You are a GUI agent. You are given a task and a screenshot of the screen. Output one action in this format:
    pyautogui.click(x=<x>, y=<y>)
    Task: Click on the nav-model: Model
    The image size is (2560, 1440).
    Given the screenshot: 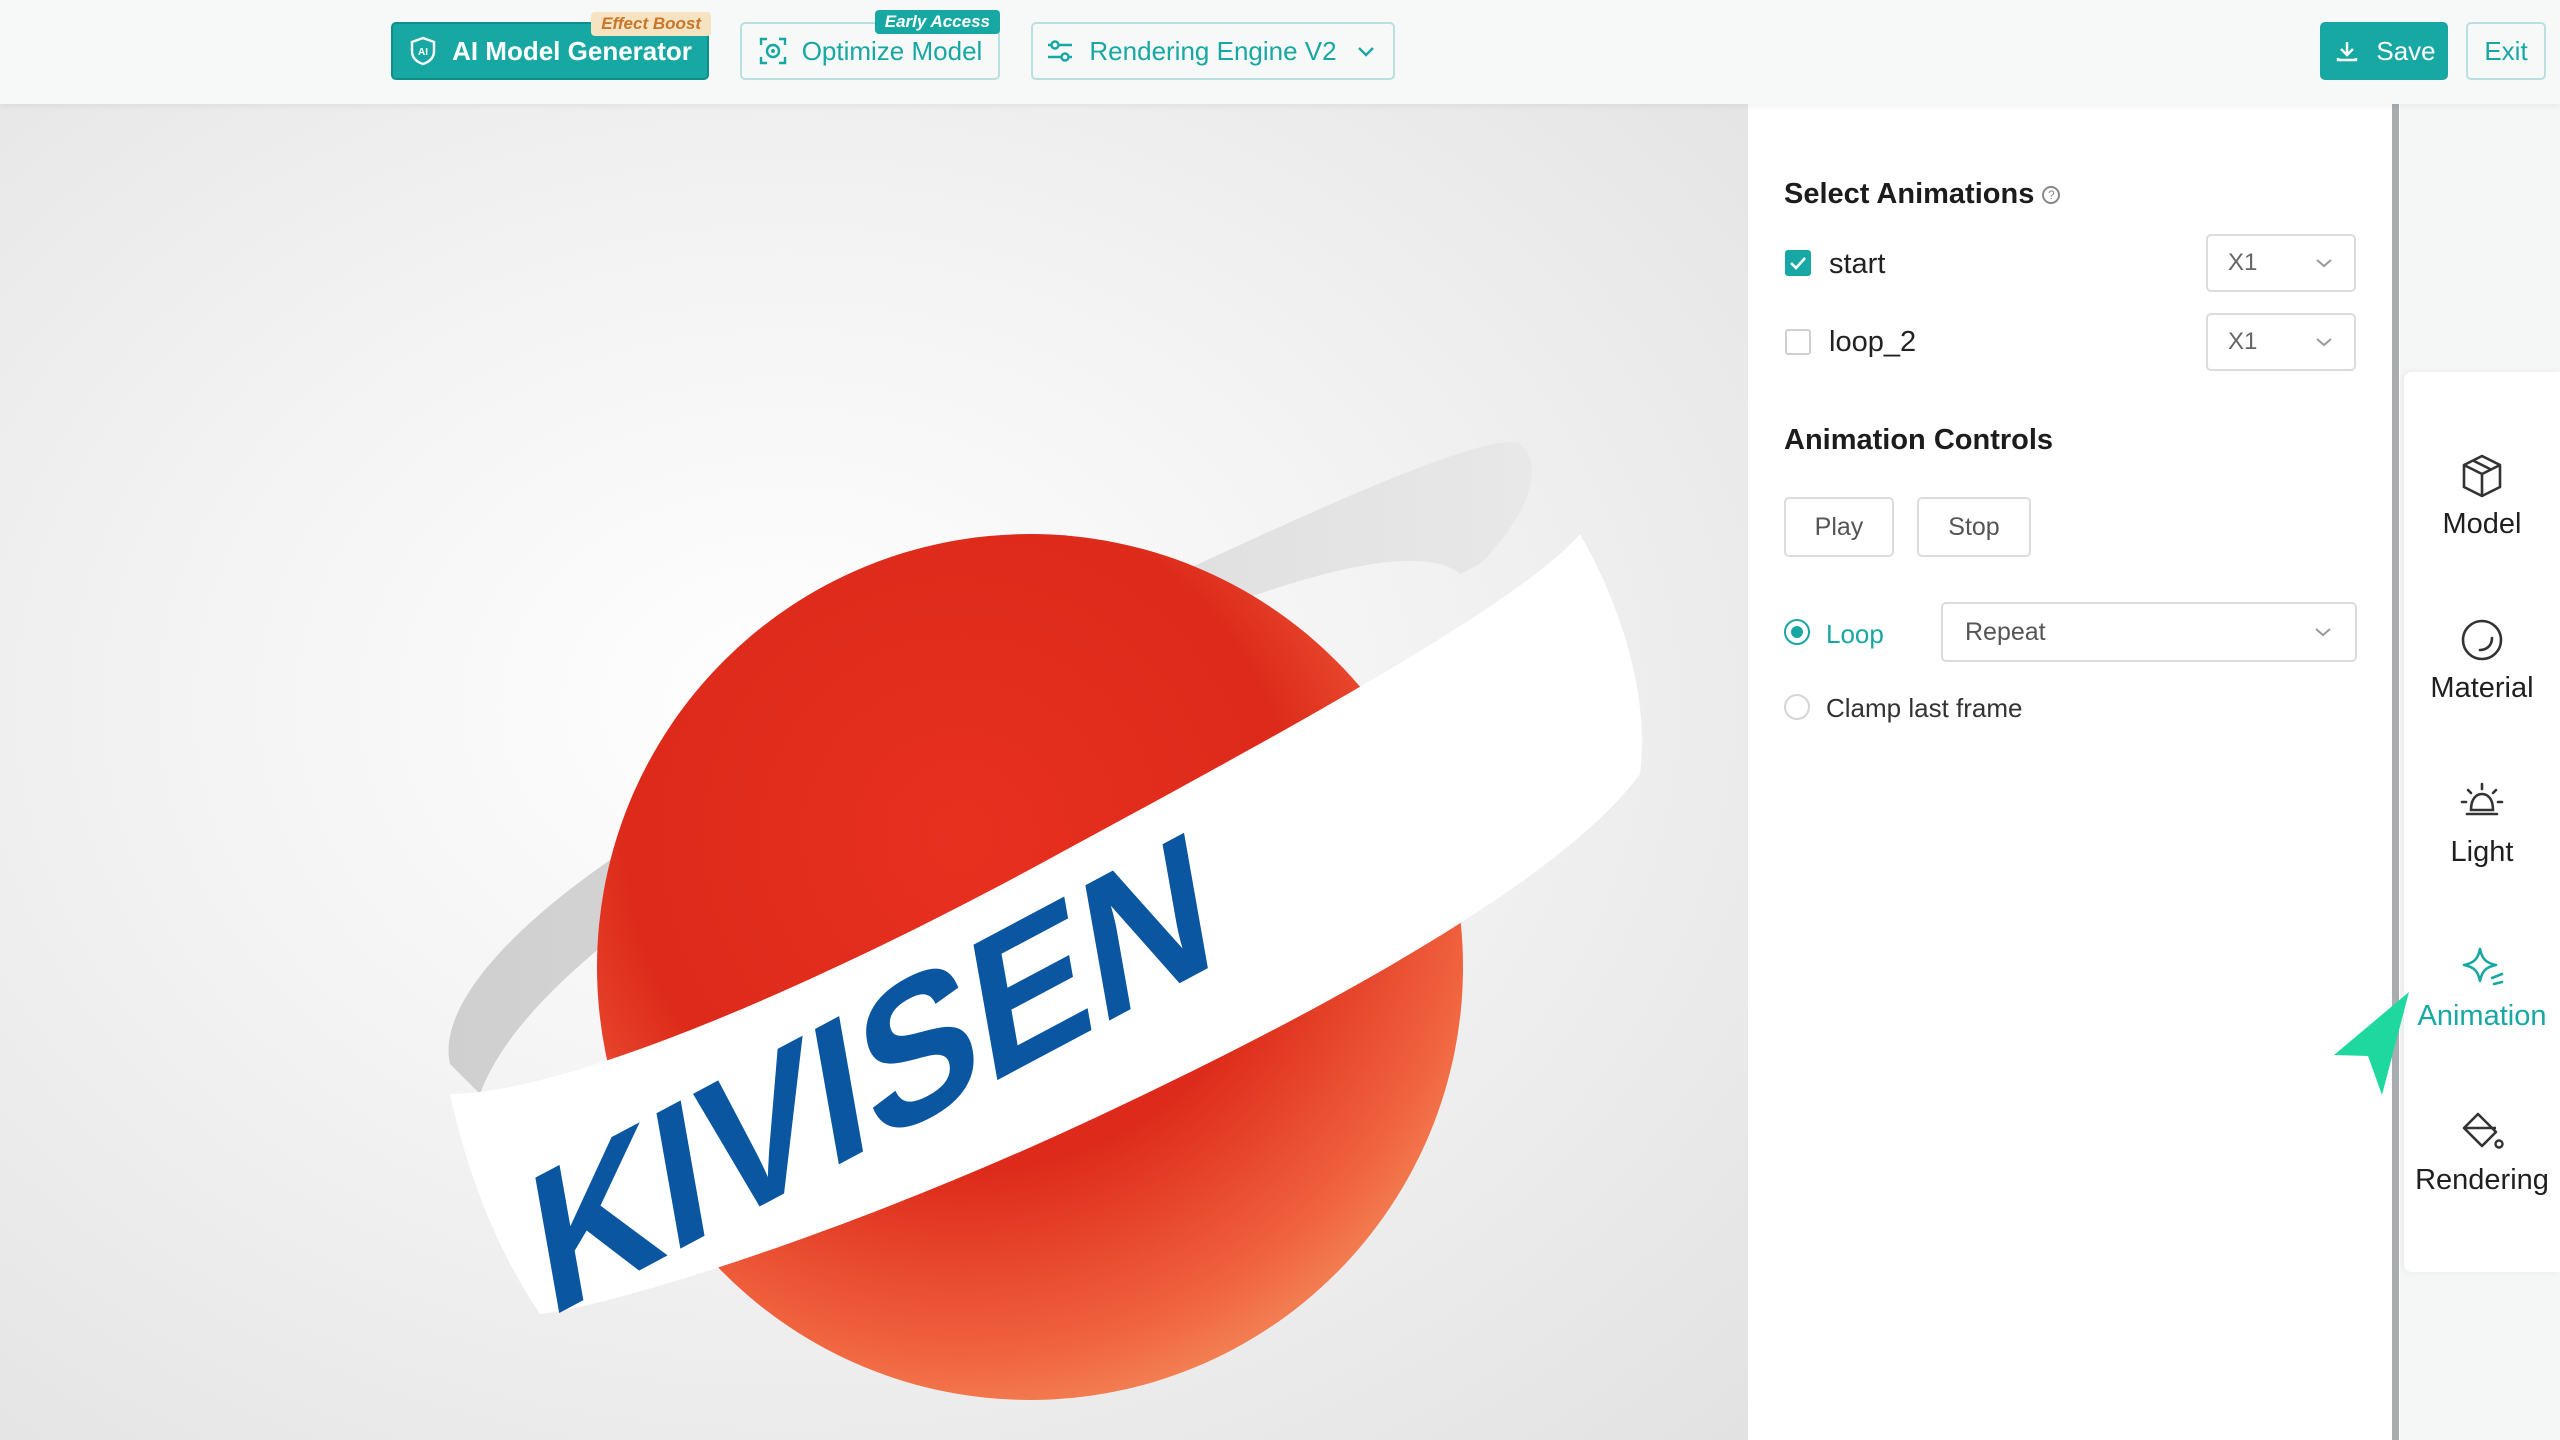 What is the action you would take?
    pyautogui.click(x=2482, y=496)
    